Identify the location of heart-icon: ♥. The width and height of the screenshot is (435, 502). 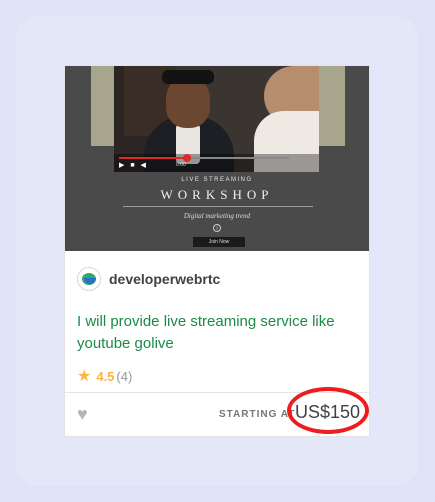
(86, 414).